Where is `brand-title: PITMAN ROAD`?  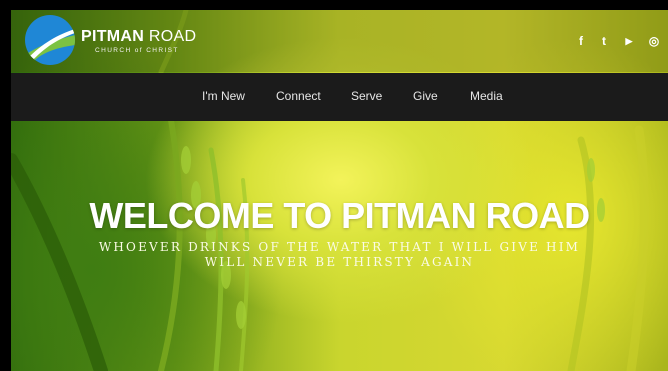 brand-title: PITMAN ROAD is located at coordinates (138, 37).